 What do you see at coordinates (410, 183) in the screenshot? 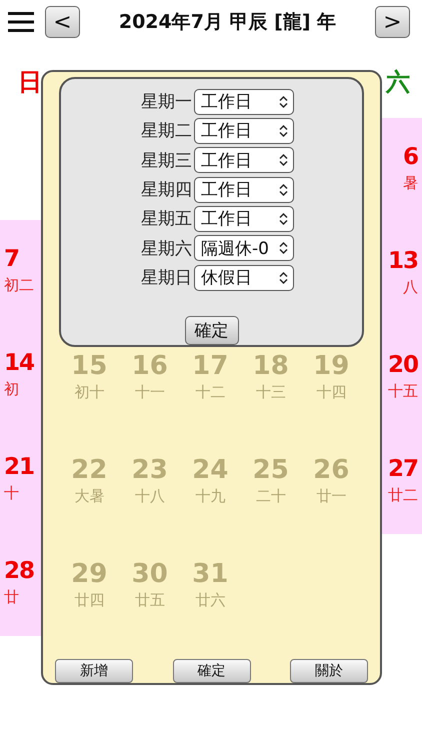
I see `lunar-date: 暑` at bounding box center [410, 183].